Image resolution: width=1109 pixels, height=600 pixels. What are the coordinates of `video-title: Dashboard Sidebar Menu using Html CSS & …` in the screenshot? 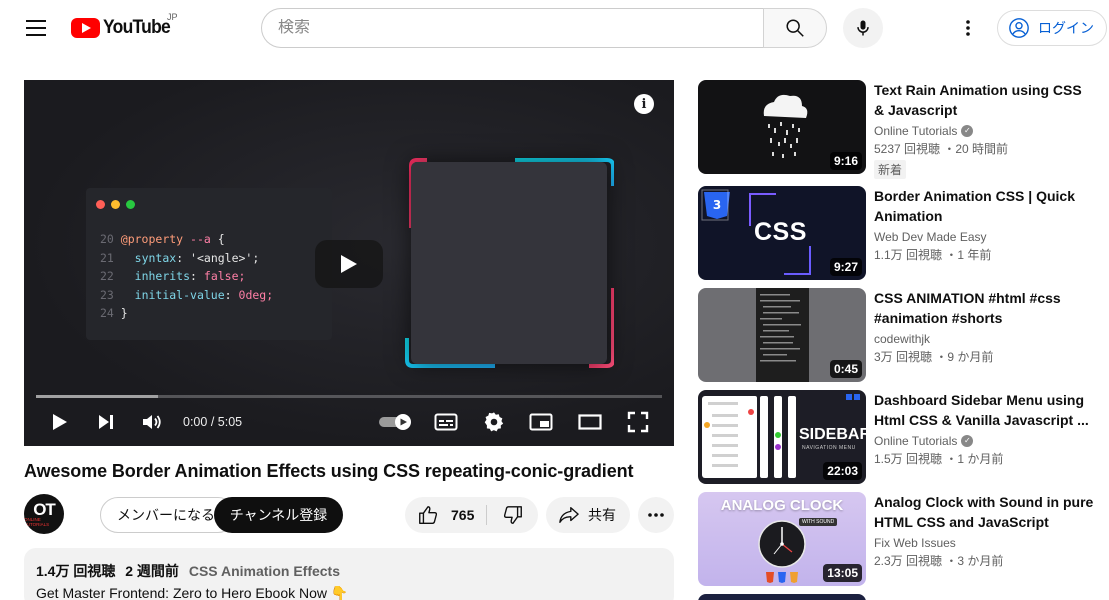 It's located at (984, 410).